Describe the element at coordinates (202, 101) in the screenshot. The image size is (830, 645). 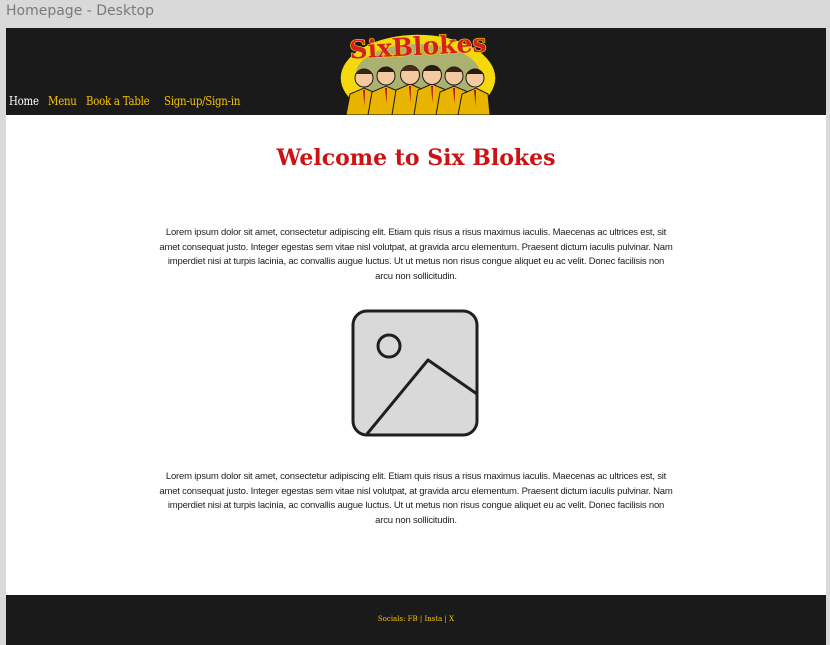
I see `nav-signup-signin-link: Sign-up/Sign-in` at that location.